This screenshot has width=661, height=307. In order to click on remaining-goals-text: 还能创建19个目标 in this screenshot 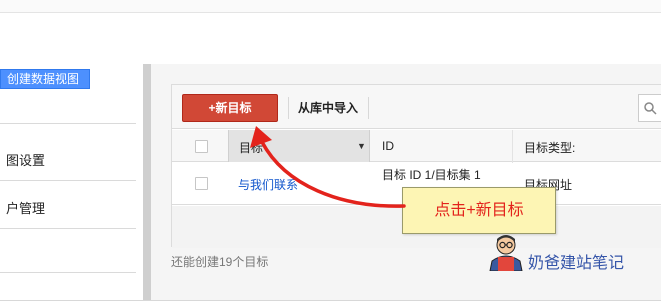, I will do `click(220, 262)`.